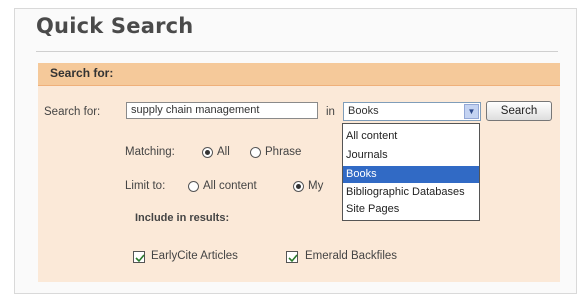  What do you see at coordinates (193, 186) in the screenshot?
I see `radio-limit-all-content` at bounding box center [193, 186].